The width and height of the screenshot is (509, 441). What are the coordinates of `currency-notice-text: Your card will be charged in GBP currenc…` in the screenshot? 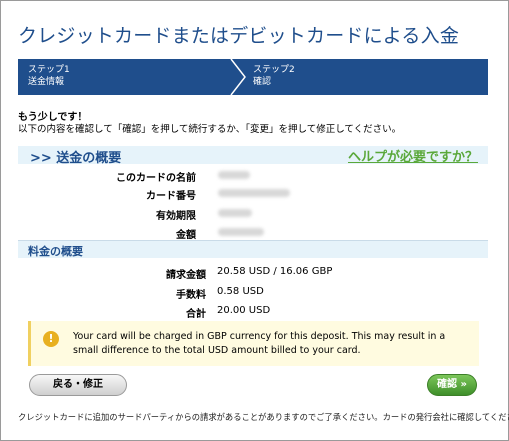 It's located at (259, 343).